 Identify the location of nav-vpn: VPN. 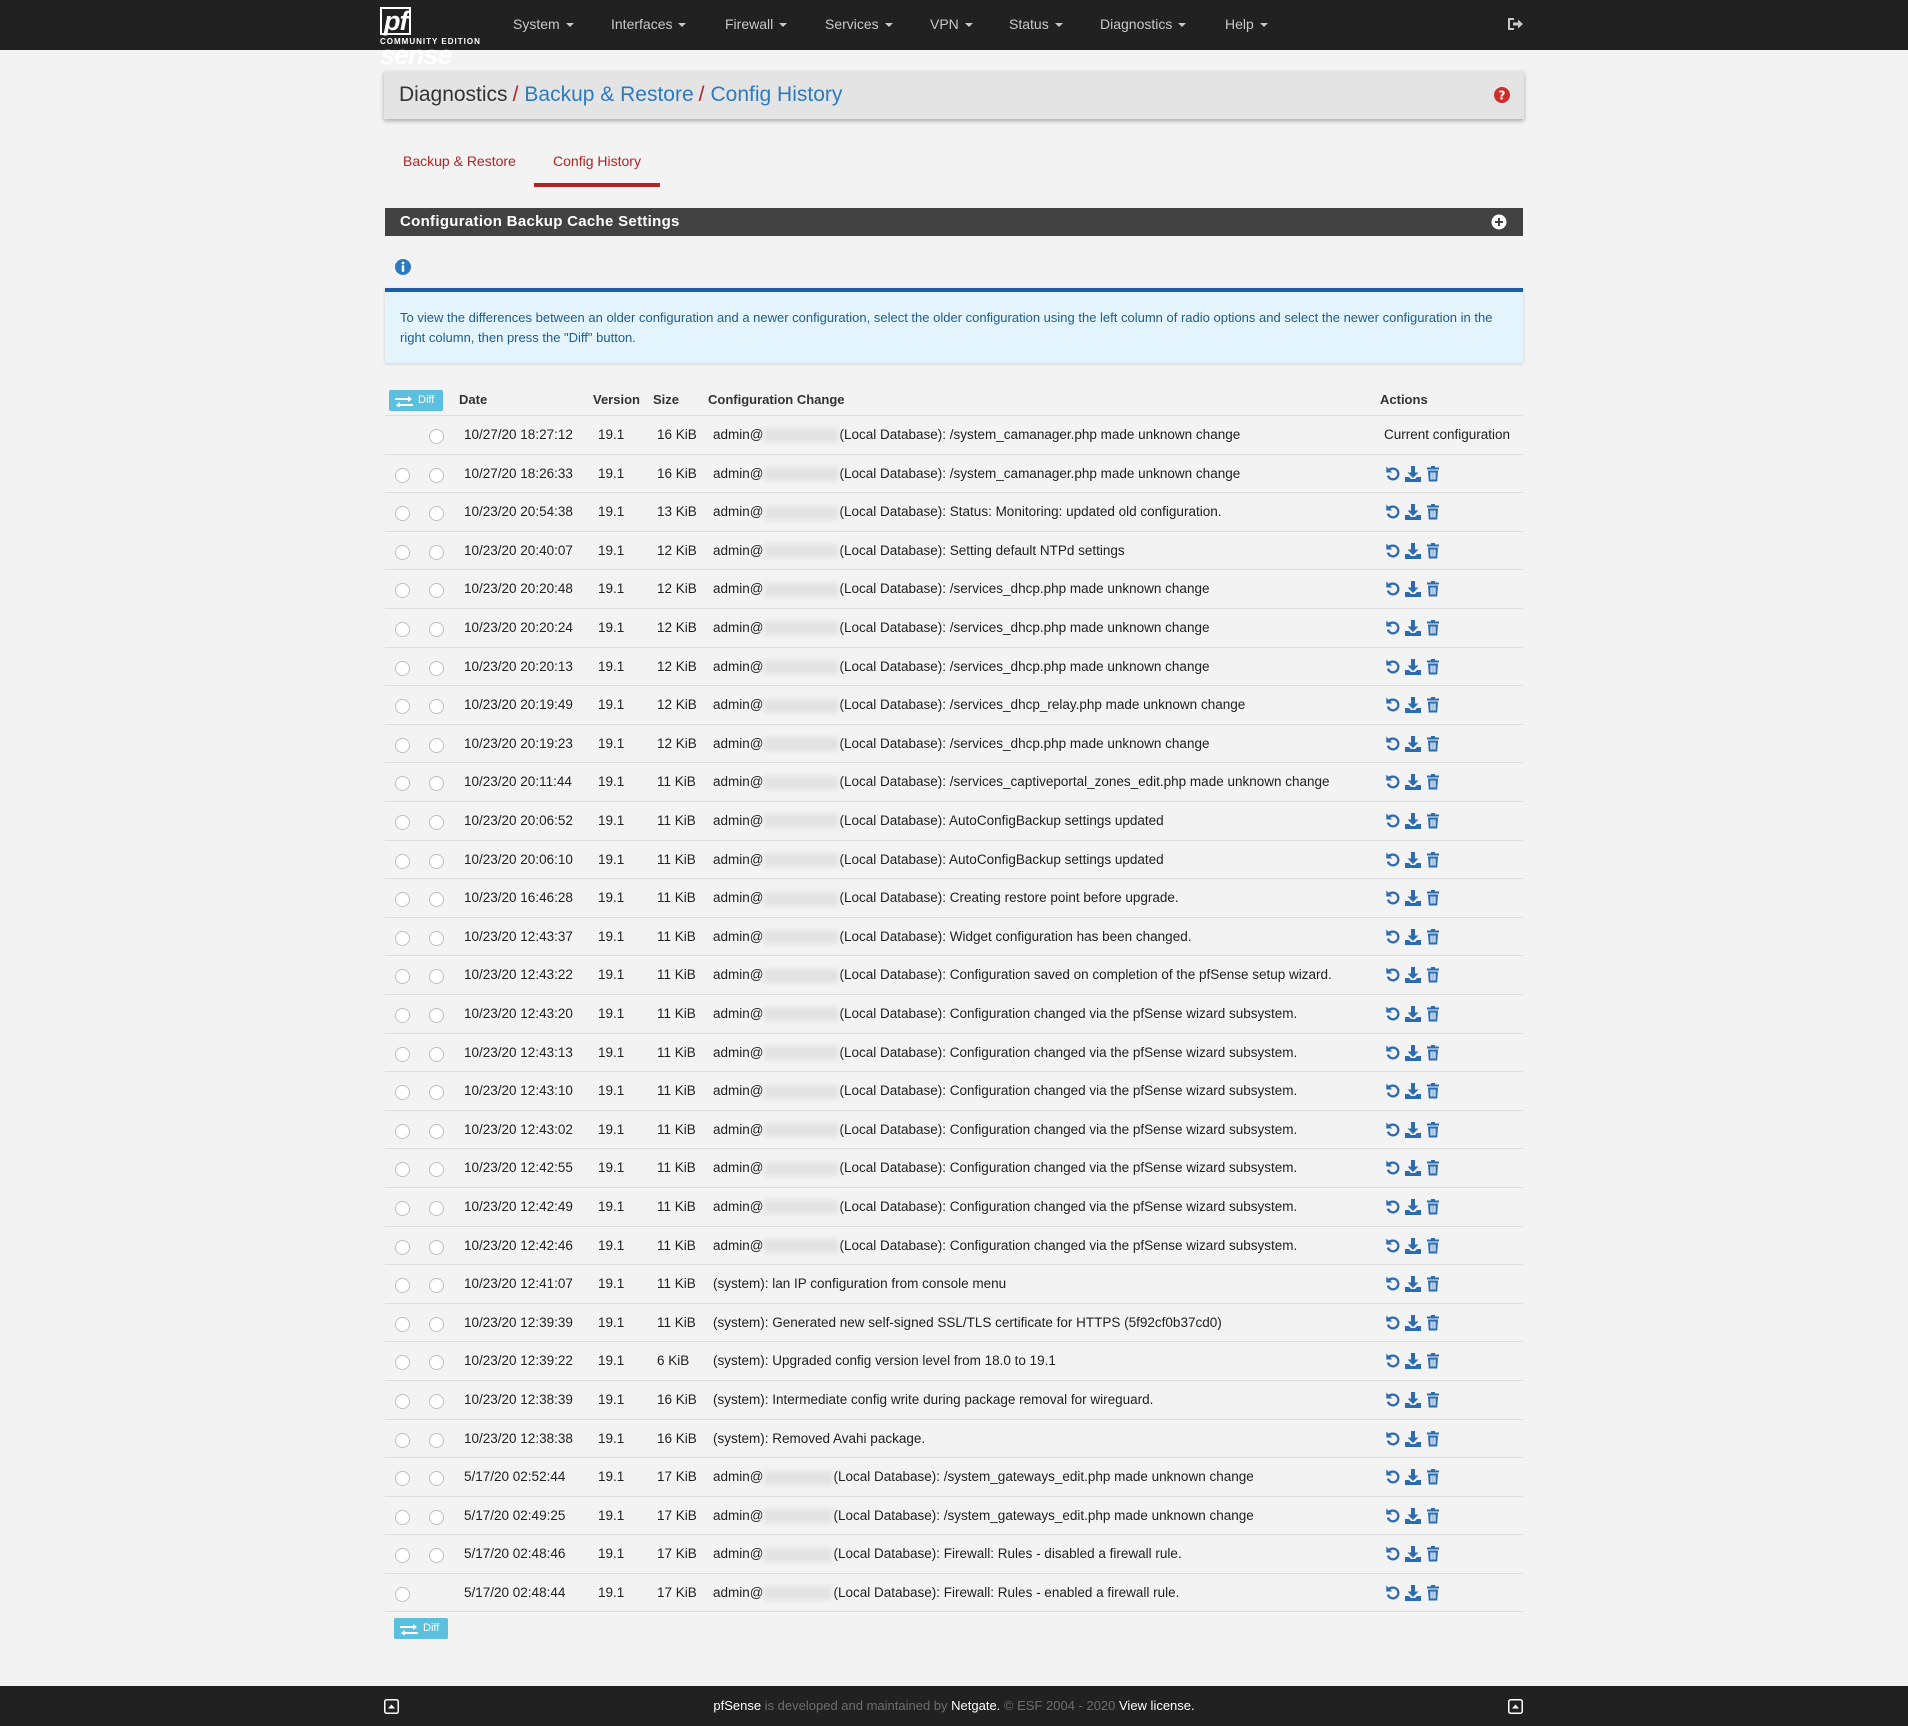
(951, 25).